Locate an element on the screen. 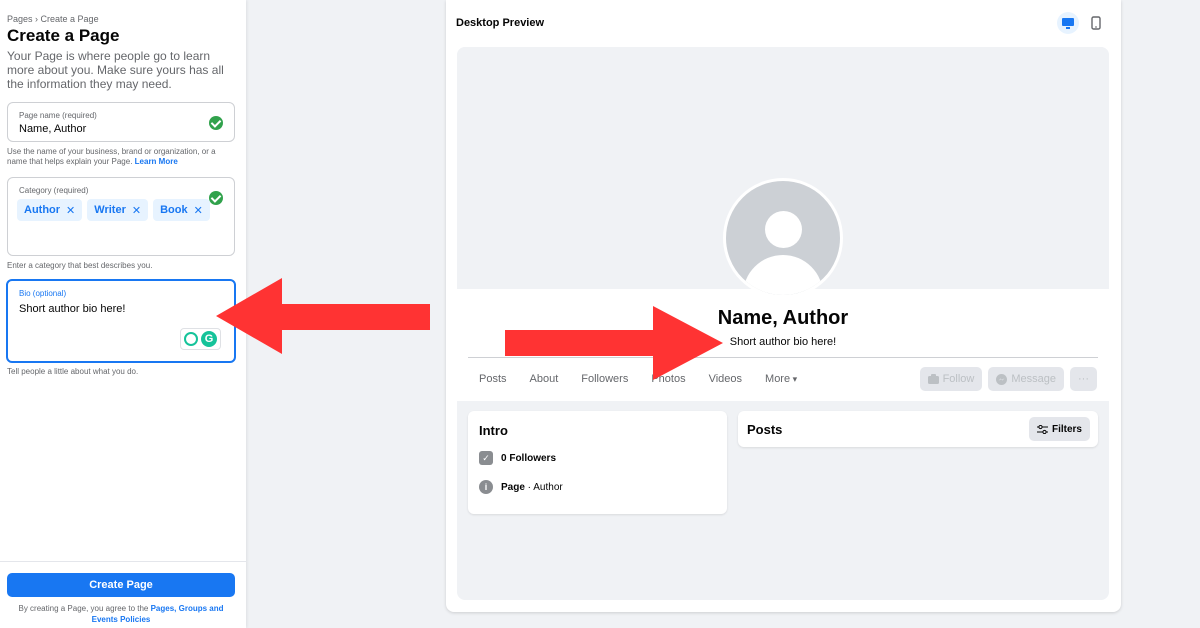 This screenshot has height=628, width=1200. mobile-view-button is located at coordinates (1096, 23).